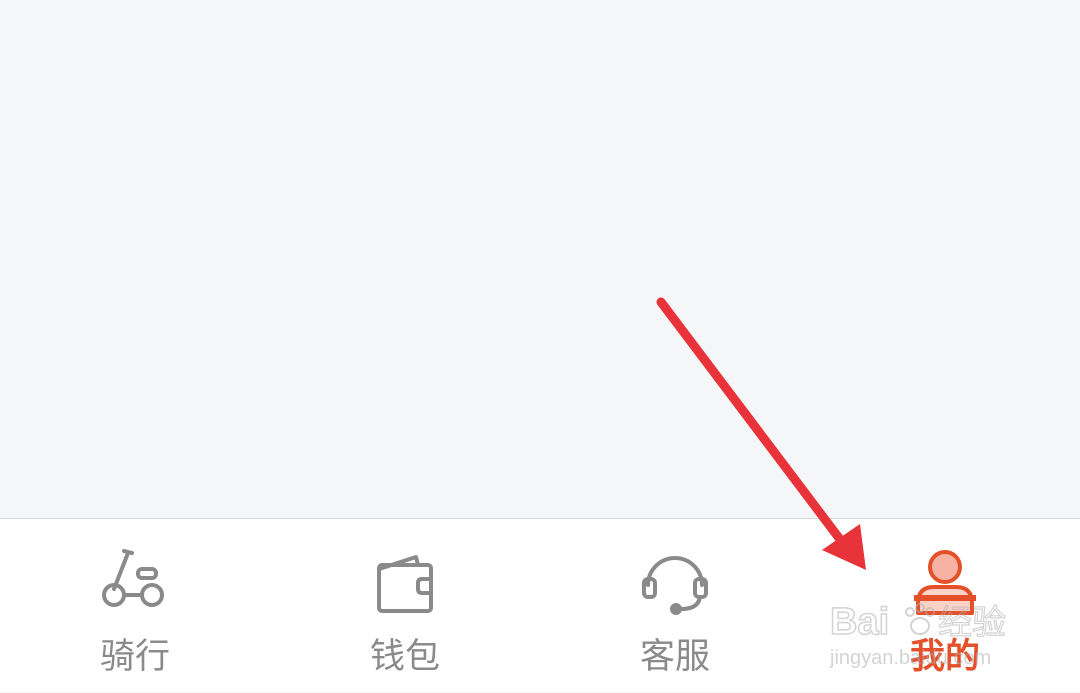  What do you see at coordinates (944, 657) in the screenshot?
I see `tab-mine-label: 我的` at bounding box center [944, 657].